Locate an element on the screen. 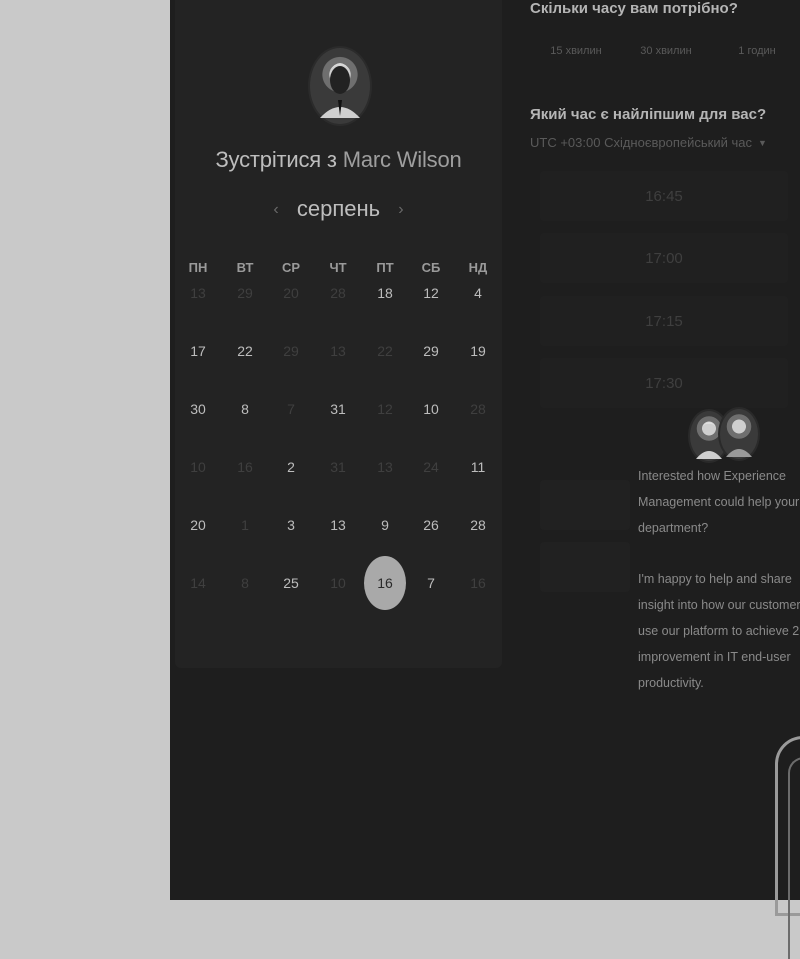  time-question: Який час є найліпшим для вас? is located at coordinates (648, 114).